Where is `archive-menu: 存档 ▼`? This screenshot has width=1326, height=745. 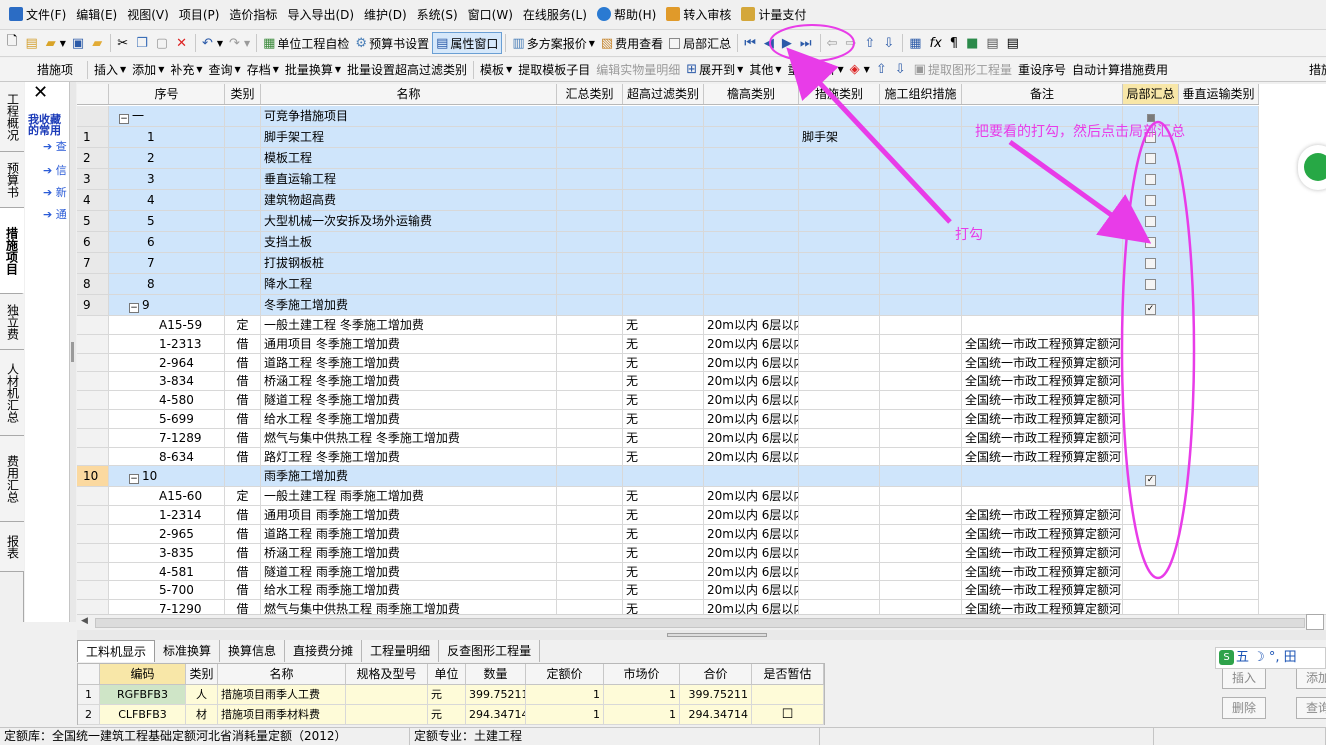
archive-menu: 存档 ▼ is located at coordinates (263, 70).